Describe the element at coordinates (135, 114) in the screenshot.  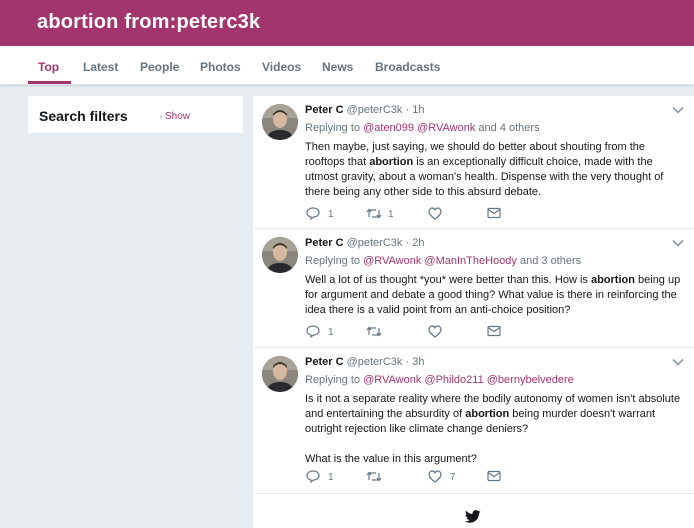
I see `search-filters-card: Search filters · Show` at that location.